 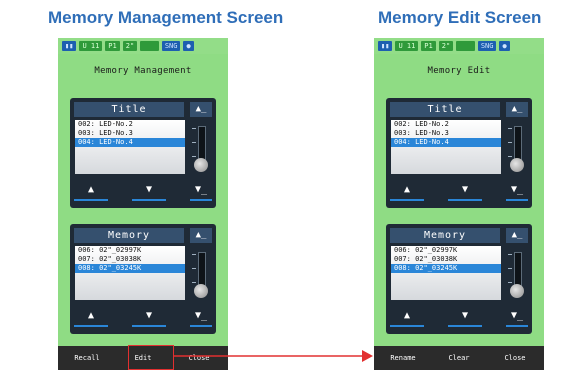 I want to click on screen-title: Memory Edit, so click(x=459, y=71).